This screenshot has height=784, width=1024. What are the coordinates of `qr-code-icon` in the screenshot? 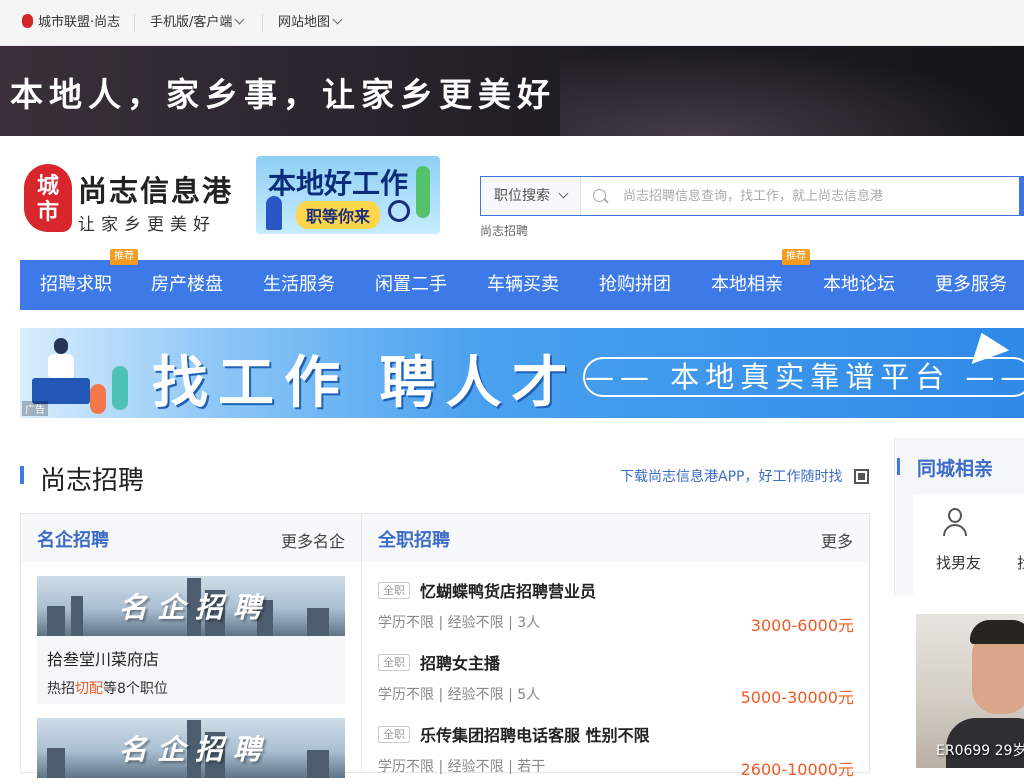 It's located at (861, 476).